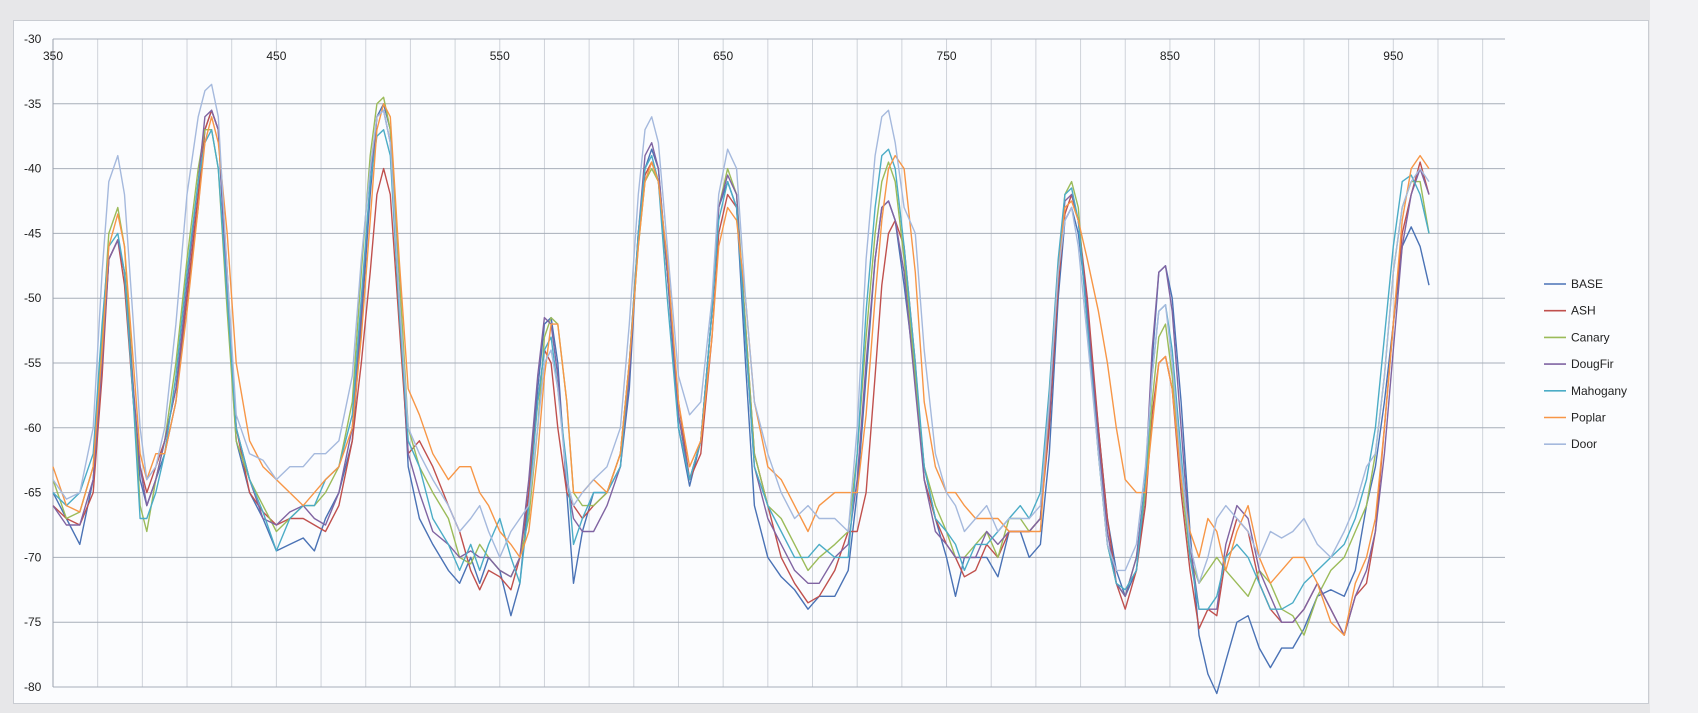  I want to click on y-tick-label: -45, so click(33, 233).